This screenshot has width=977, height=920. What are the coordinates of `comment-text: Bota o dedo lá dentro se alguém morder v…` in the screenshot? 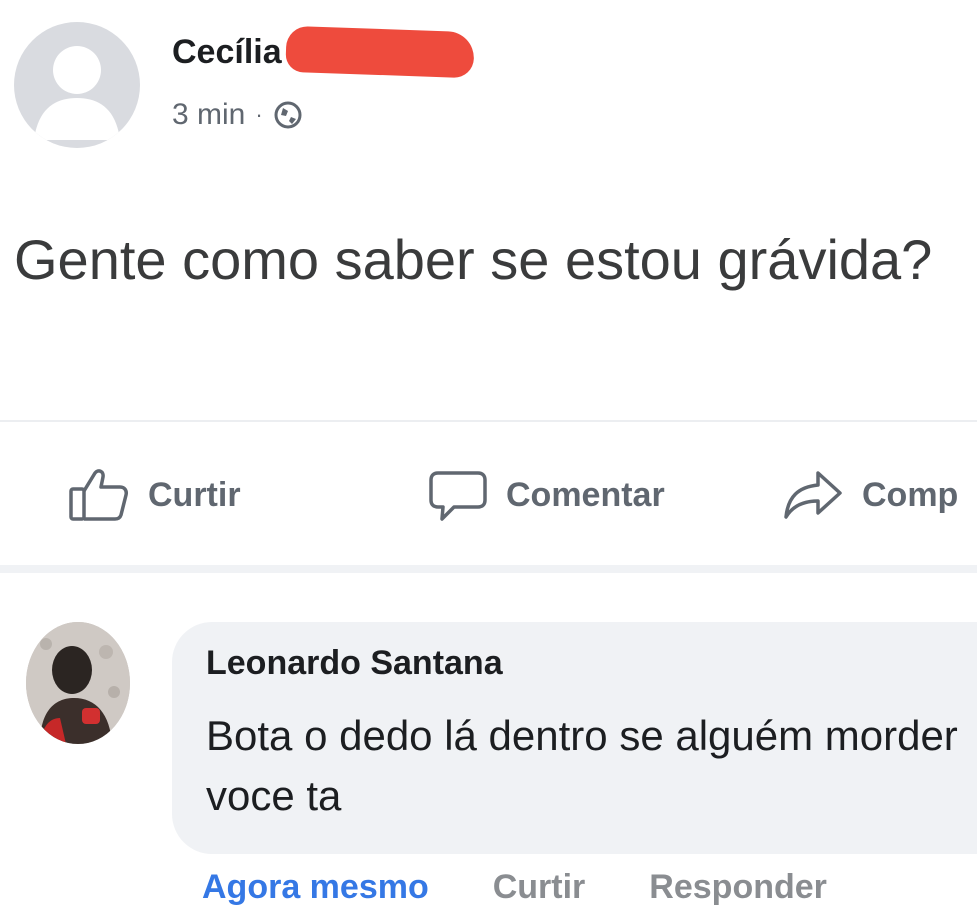 It's located at (582, 765).